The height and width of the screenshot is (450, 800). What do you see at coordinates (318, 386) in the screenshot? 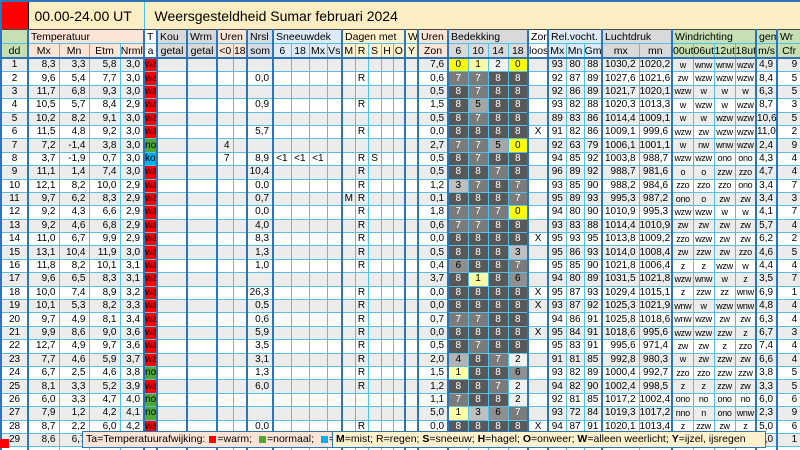
I see `cell-d25-snw_mx` at bounding box center [318, 386].